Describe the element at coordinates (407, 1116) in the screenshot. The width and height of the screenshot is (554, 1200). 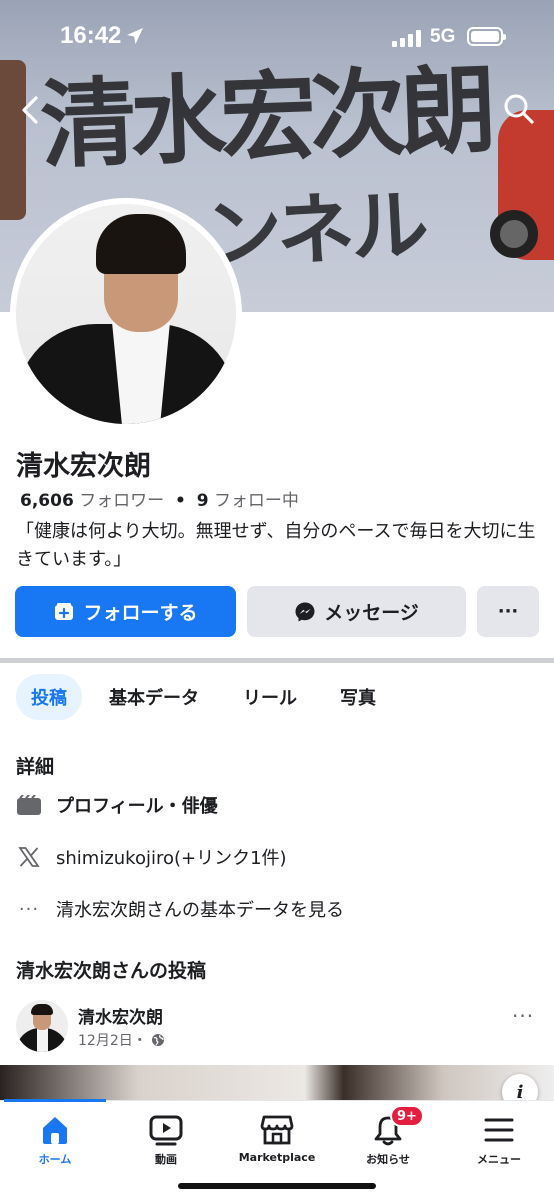
I see `notification-badge: 9+` at that location.